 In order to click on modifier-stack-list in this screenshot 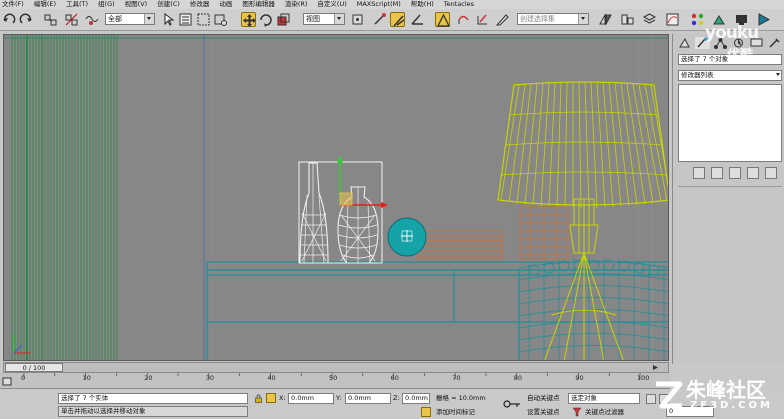, I will do `click(730, 123)`.